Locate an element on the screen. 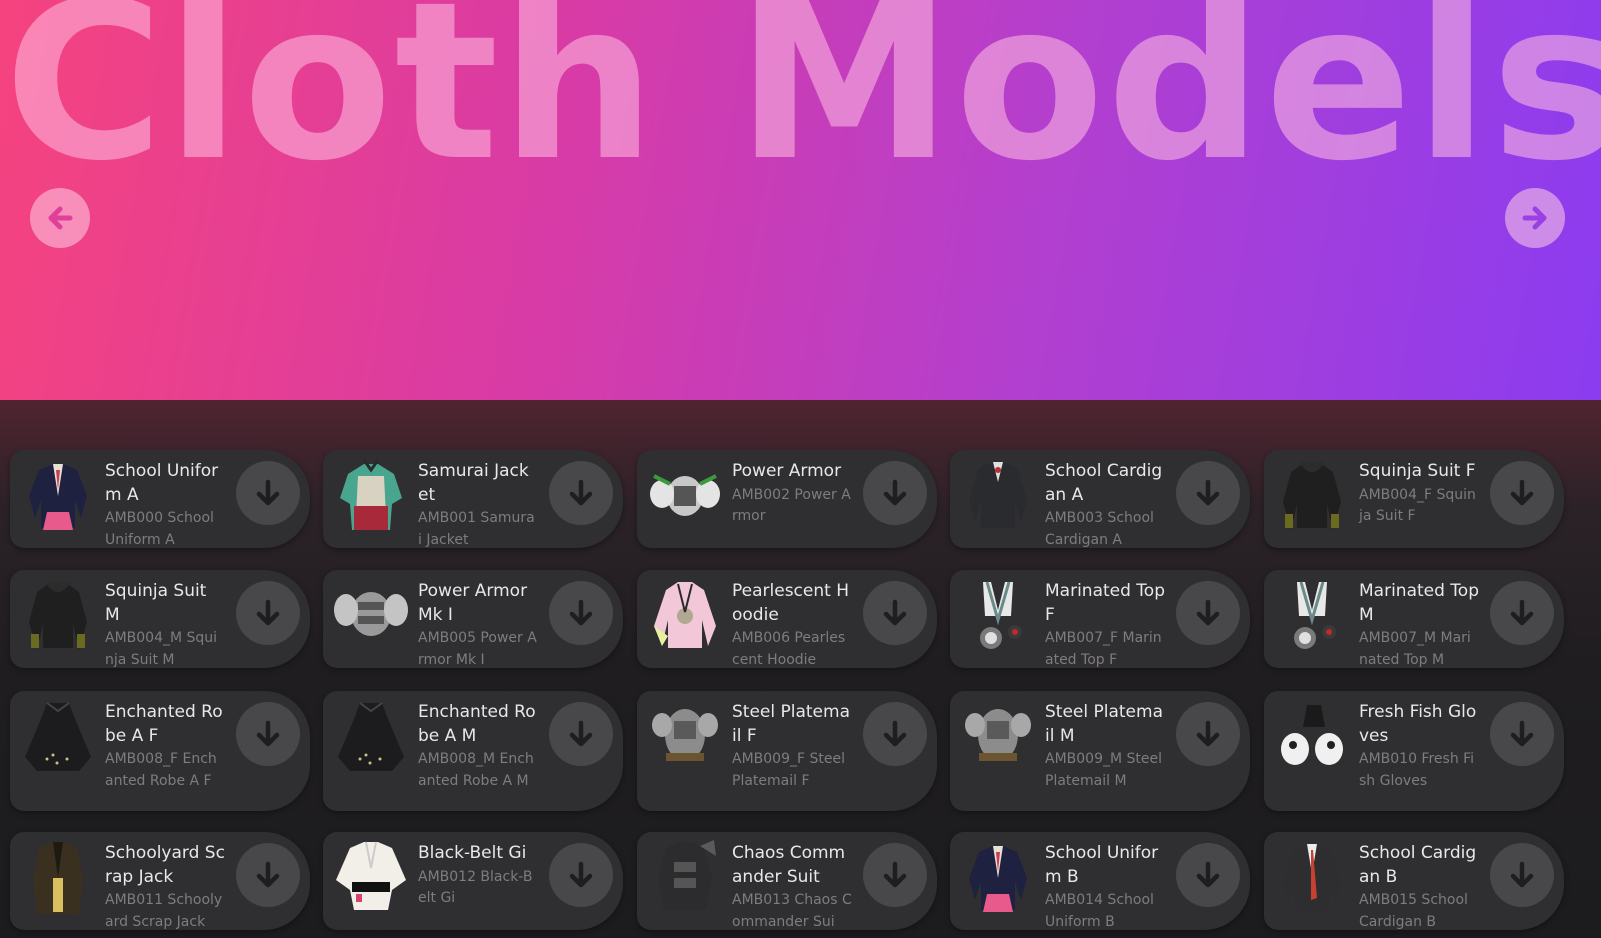  model-card: Squinja Suit M AMB004_M Squinja Suit M is located at coordinates (160, 619).